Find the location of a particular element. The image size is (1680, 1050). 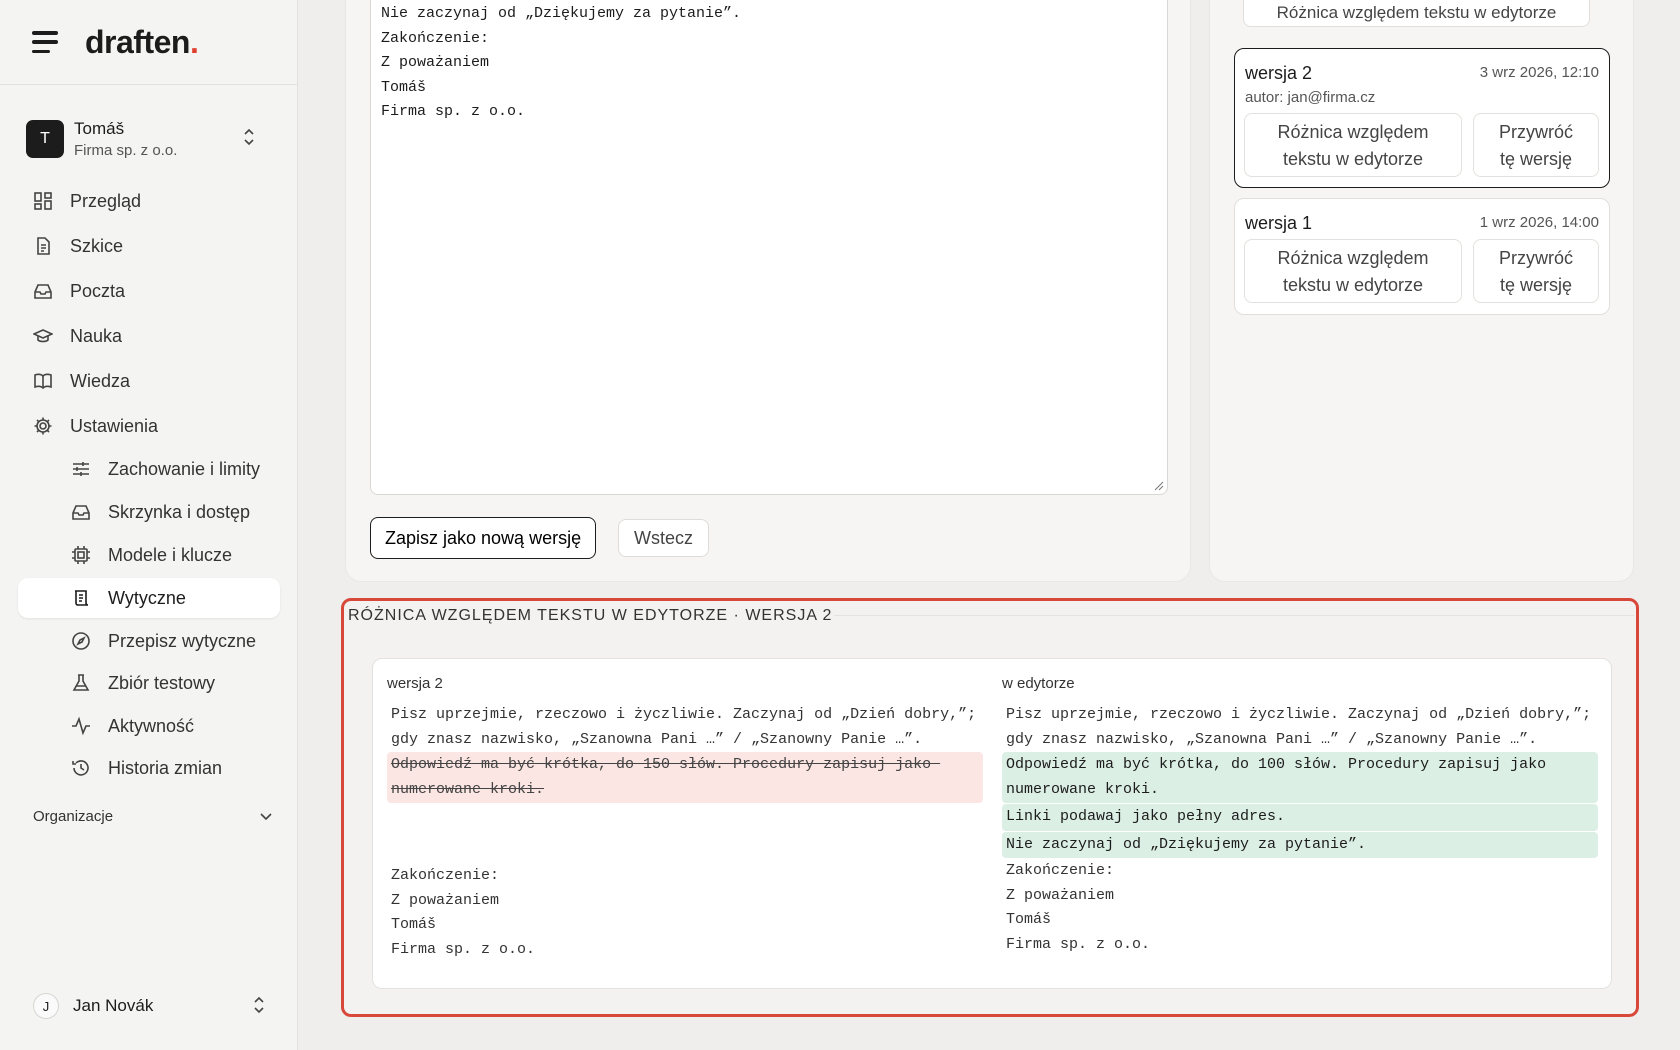

organizations-toggle: Organizacje is located at coordinates (153, 816).